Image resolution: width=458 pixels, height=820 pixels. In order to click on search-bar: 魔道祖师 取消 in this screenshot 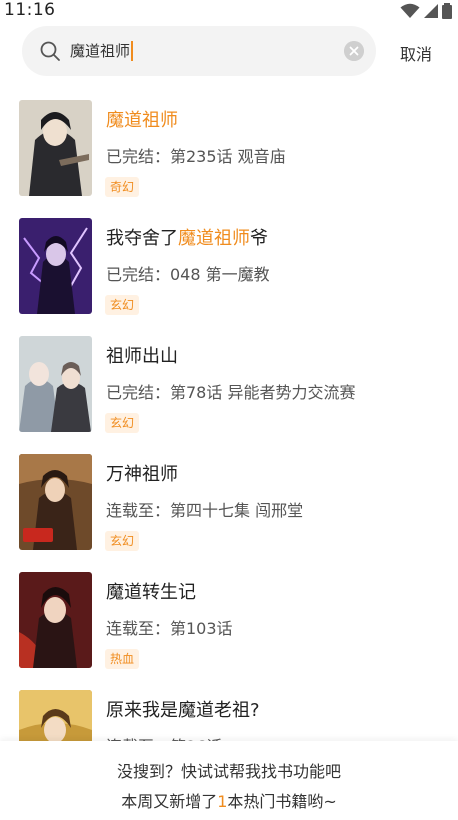, I will do `click(229, 51)`.